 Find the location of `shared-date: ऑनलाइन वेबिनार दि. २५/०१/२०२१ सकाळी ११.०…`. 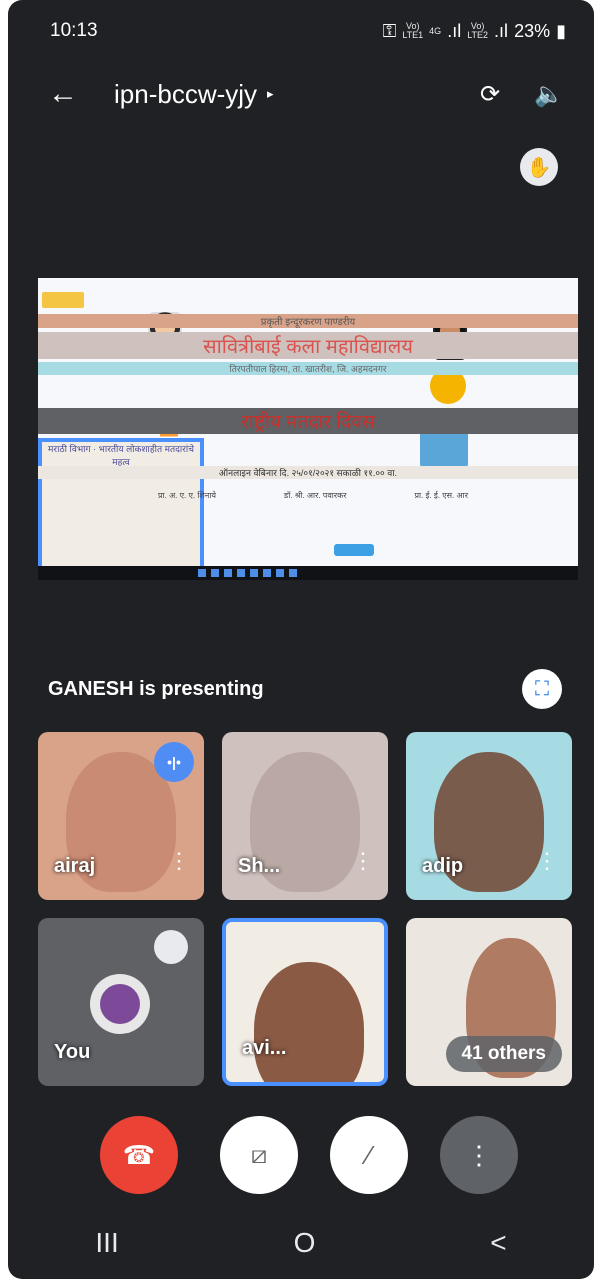

shared-date: ऑनलाइन वेबिनार दि. २५/०१/२०२१ सकाळी ११.०… is located at coordinates (308, 472).